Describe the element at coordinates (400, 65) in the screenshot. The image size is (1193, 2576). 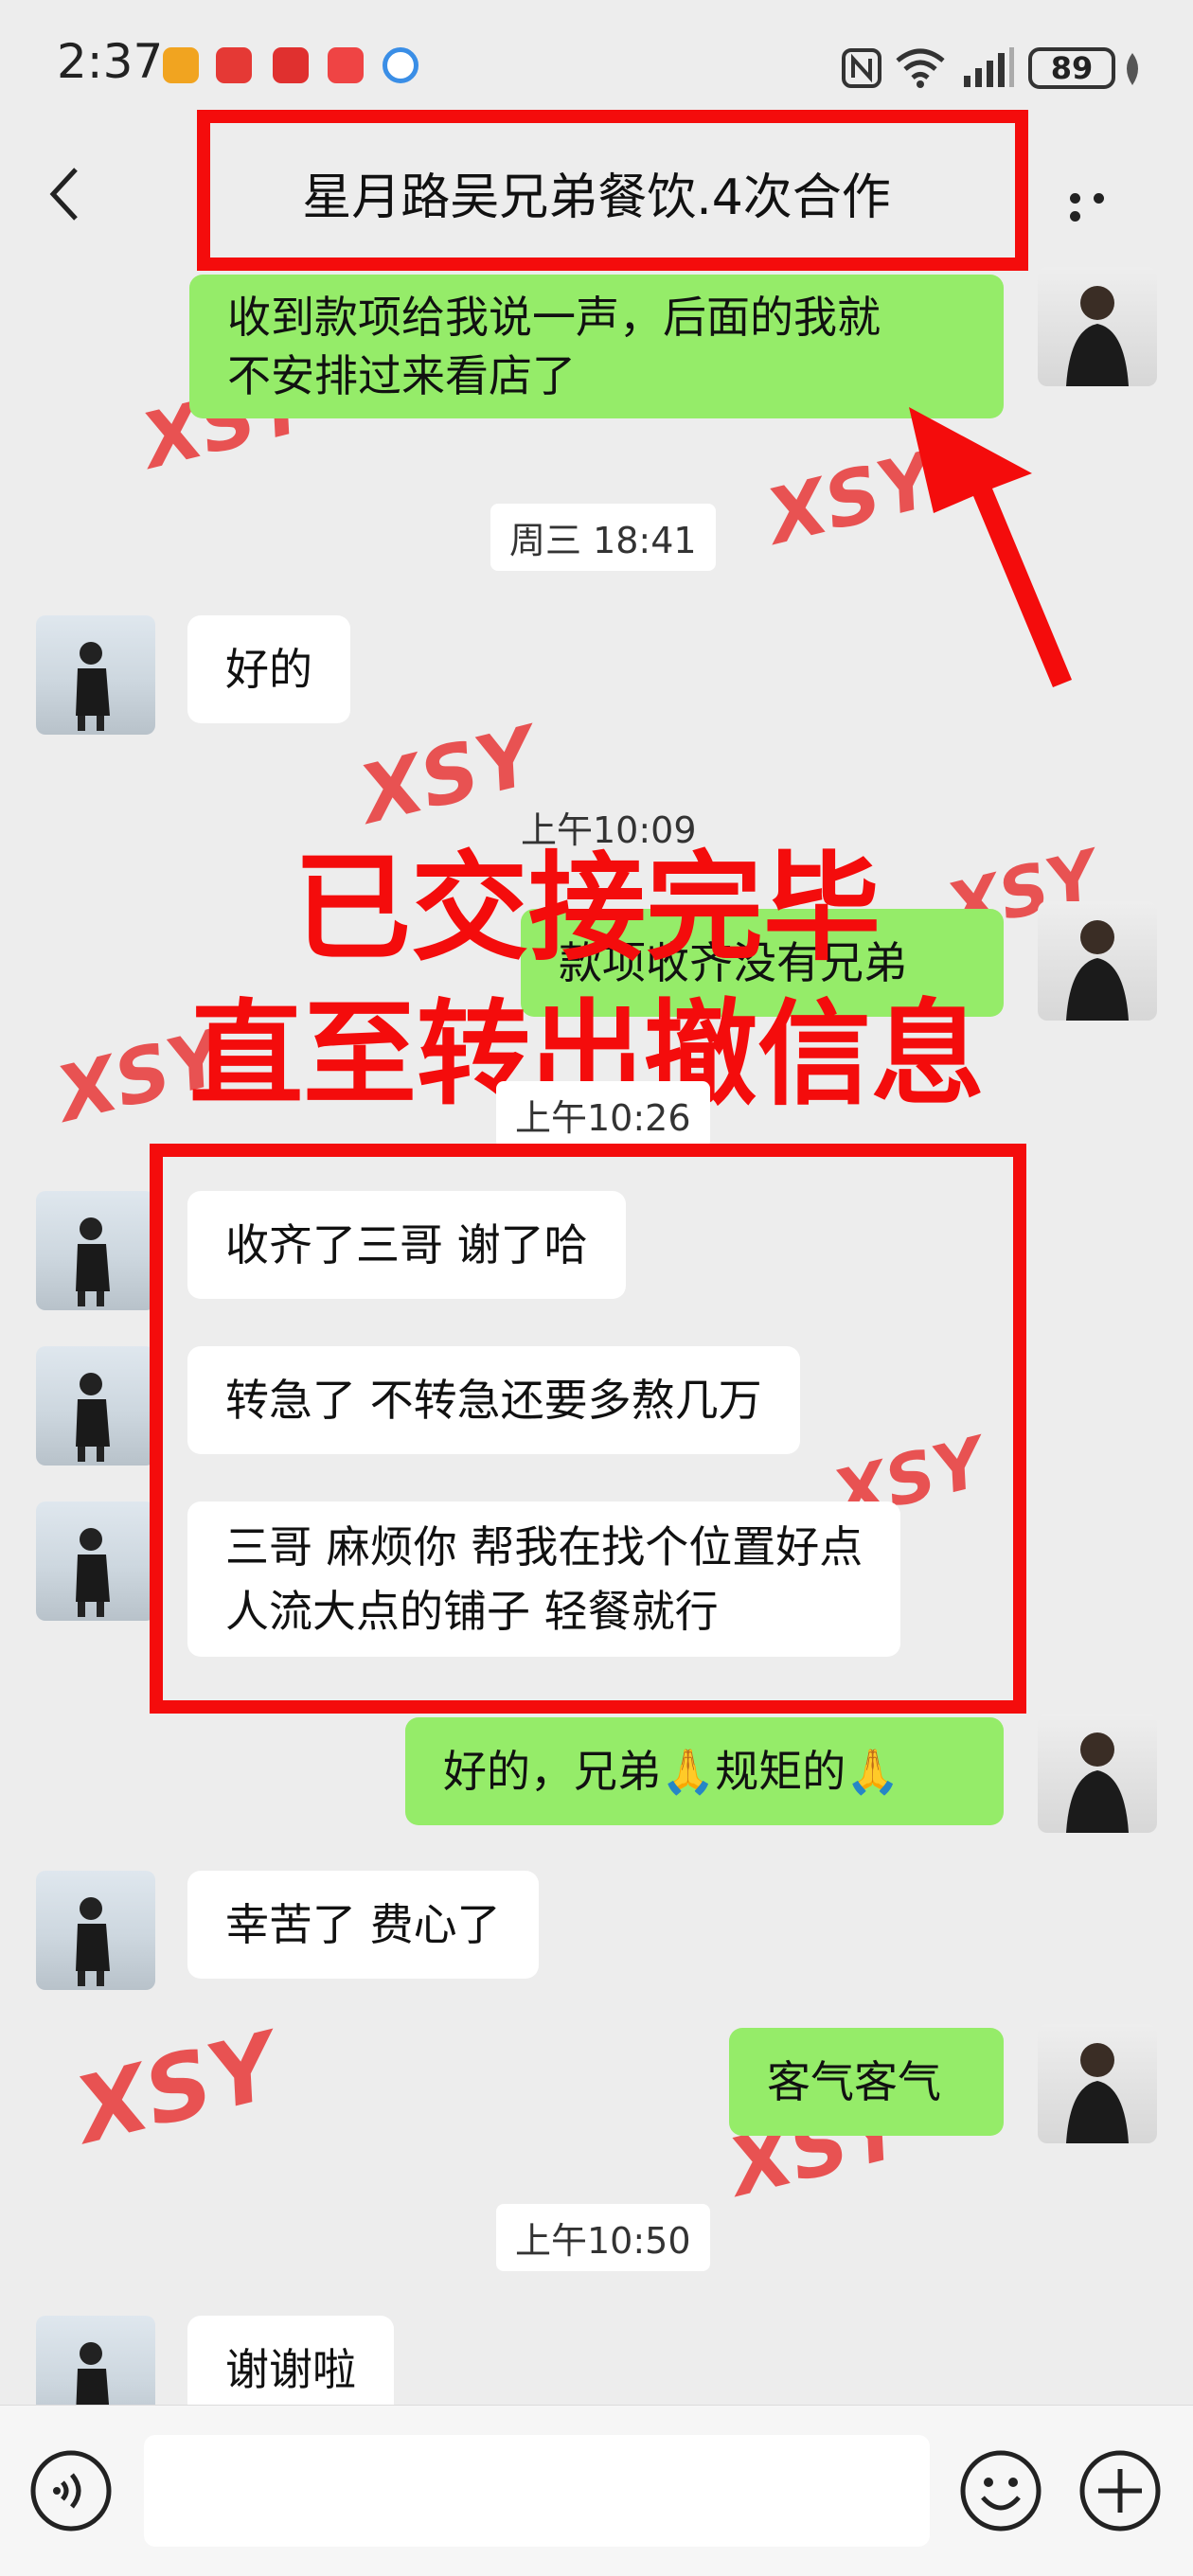
I see `browser-app-icon` at that location.